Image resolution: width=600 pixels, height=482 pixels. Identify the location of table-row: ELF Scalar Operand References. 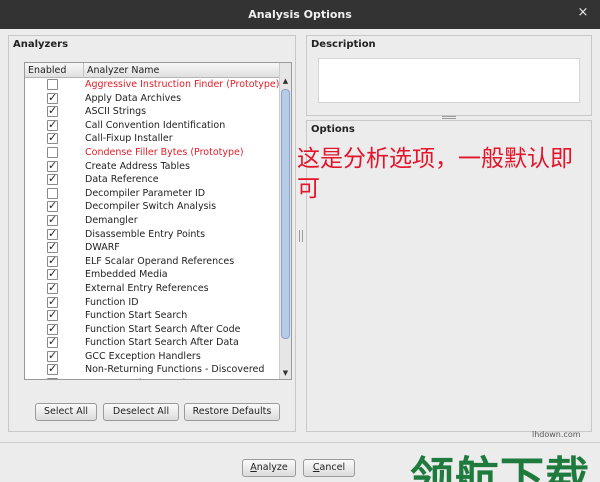
(153, 261).